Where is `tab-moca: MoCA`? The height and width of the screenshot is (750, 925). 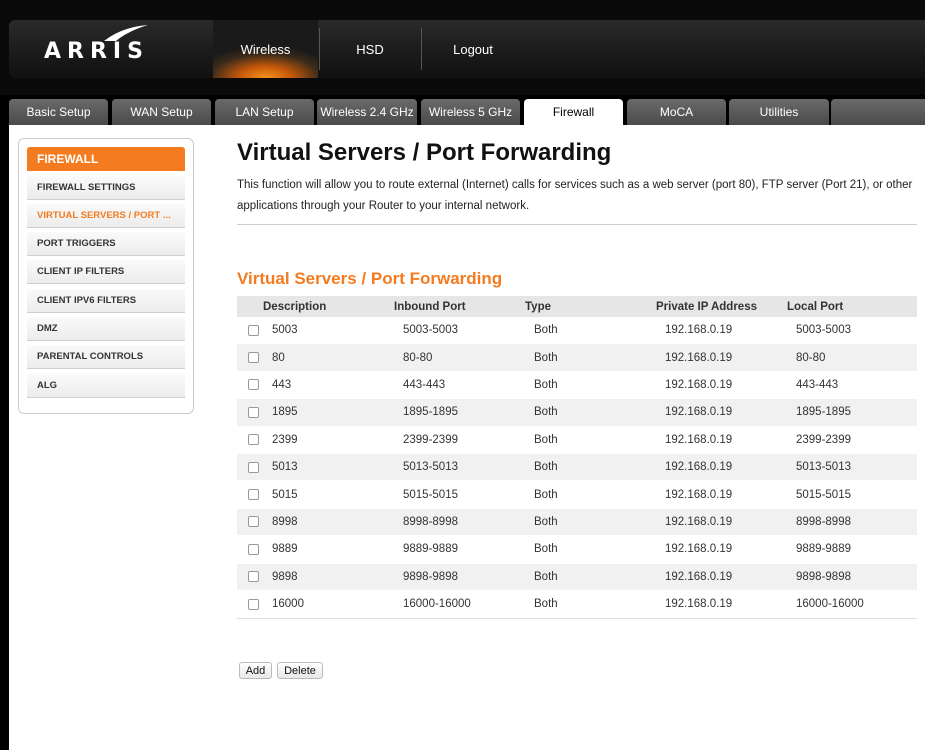
tab-moca: MoCA is located at coordinates (676, 112).